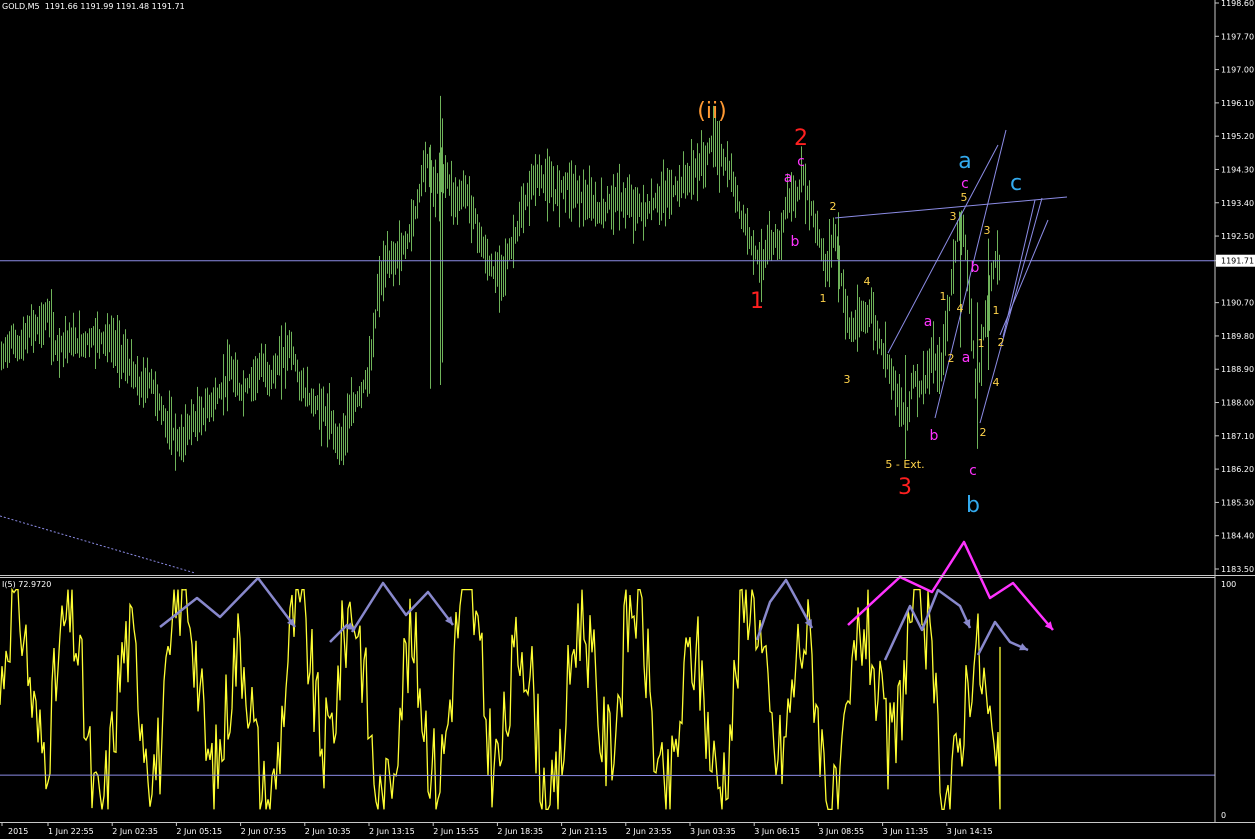  I want to click on price-tick-label: 1198.60, so click(1237, 4).